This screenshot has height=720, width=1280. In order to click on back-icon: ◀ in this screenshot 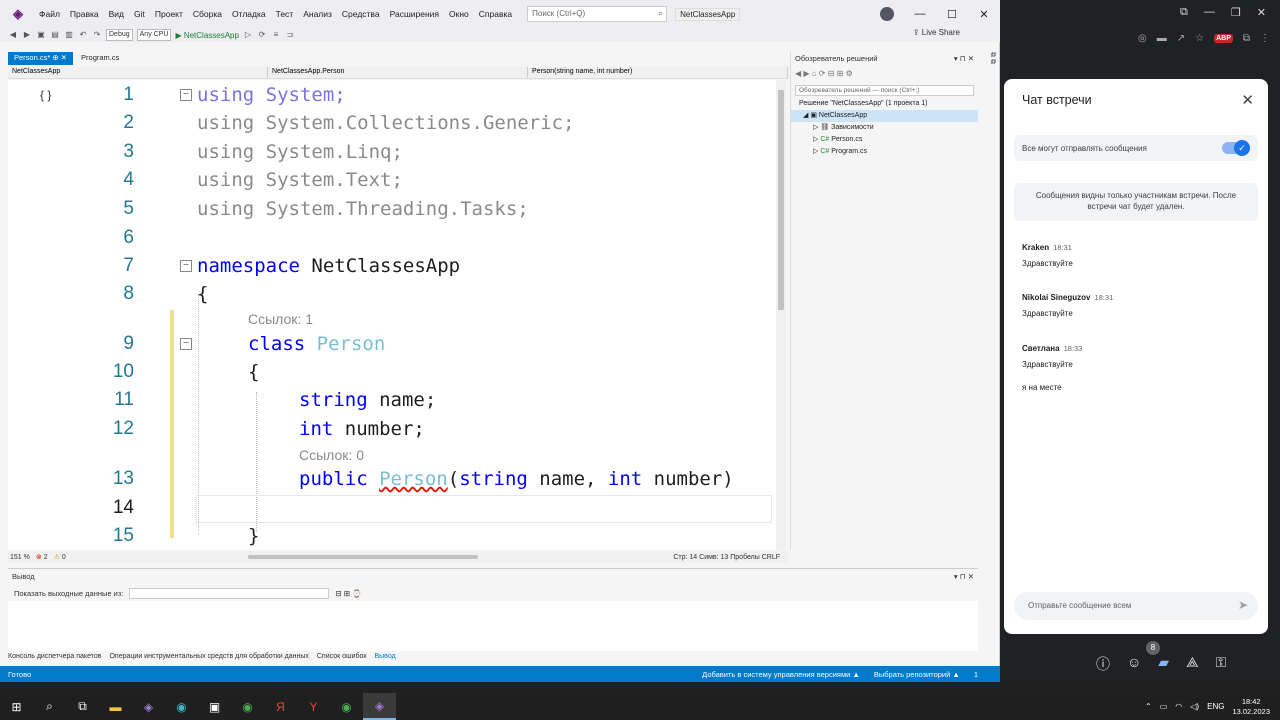, I will do `click(13, 35)`.